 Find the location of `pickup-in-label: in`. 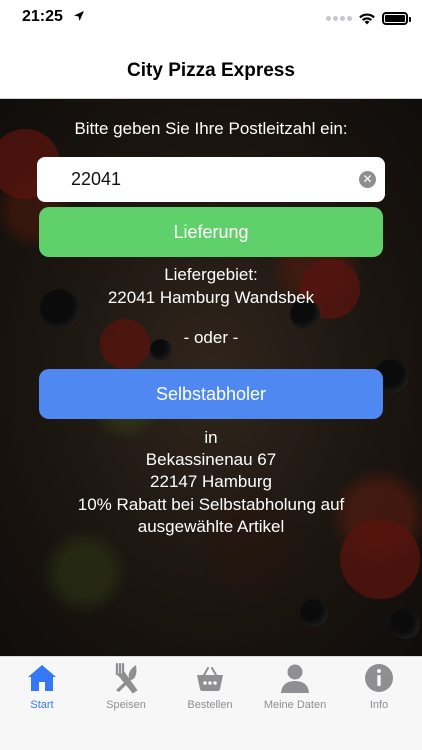

pickup-in-label: in is located at coordinates (211, 437).